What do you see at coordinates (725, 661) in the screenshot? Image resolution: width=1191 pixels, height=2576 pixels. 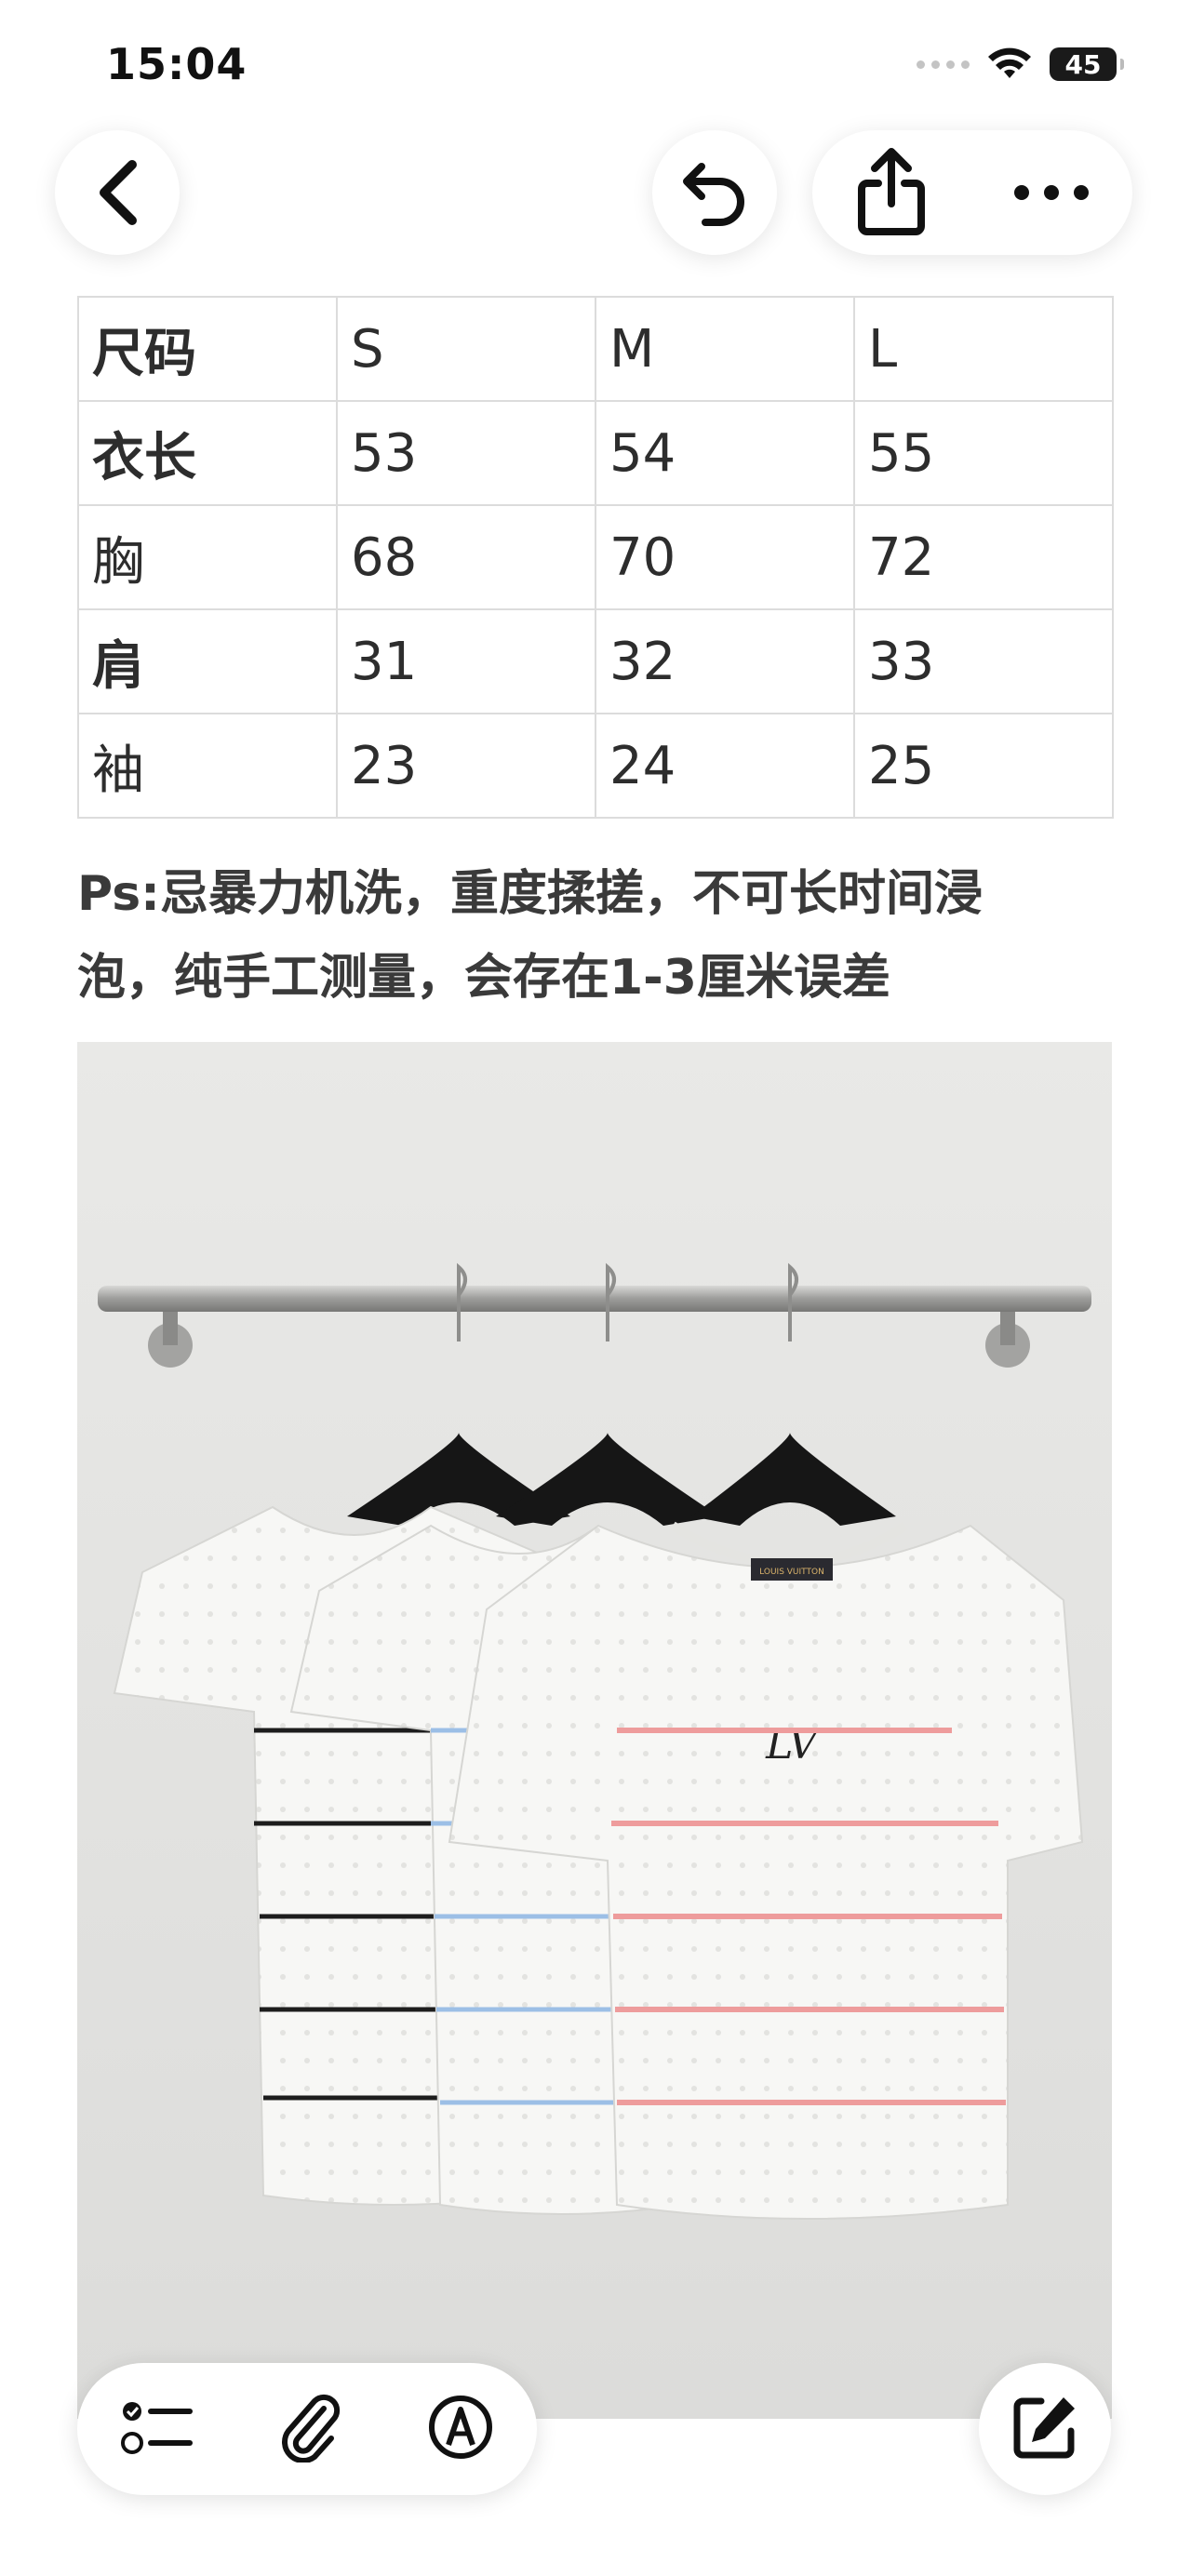 I see `table-cell: 32` at bounding box center [725, 661].